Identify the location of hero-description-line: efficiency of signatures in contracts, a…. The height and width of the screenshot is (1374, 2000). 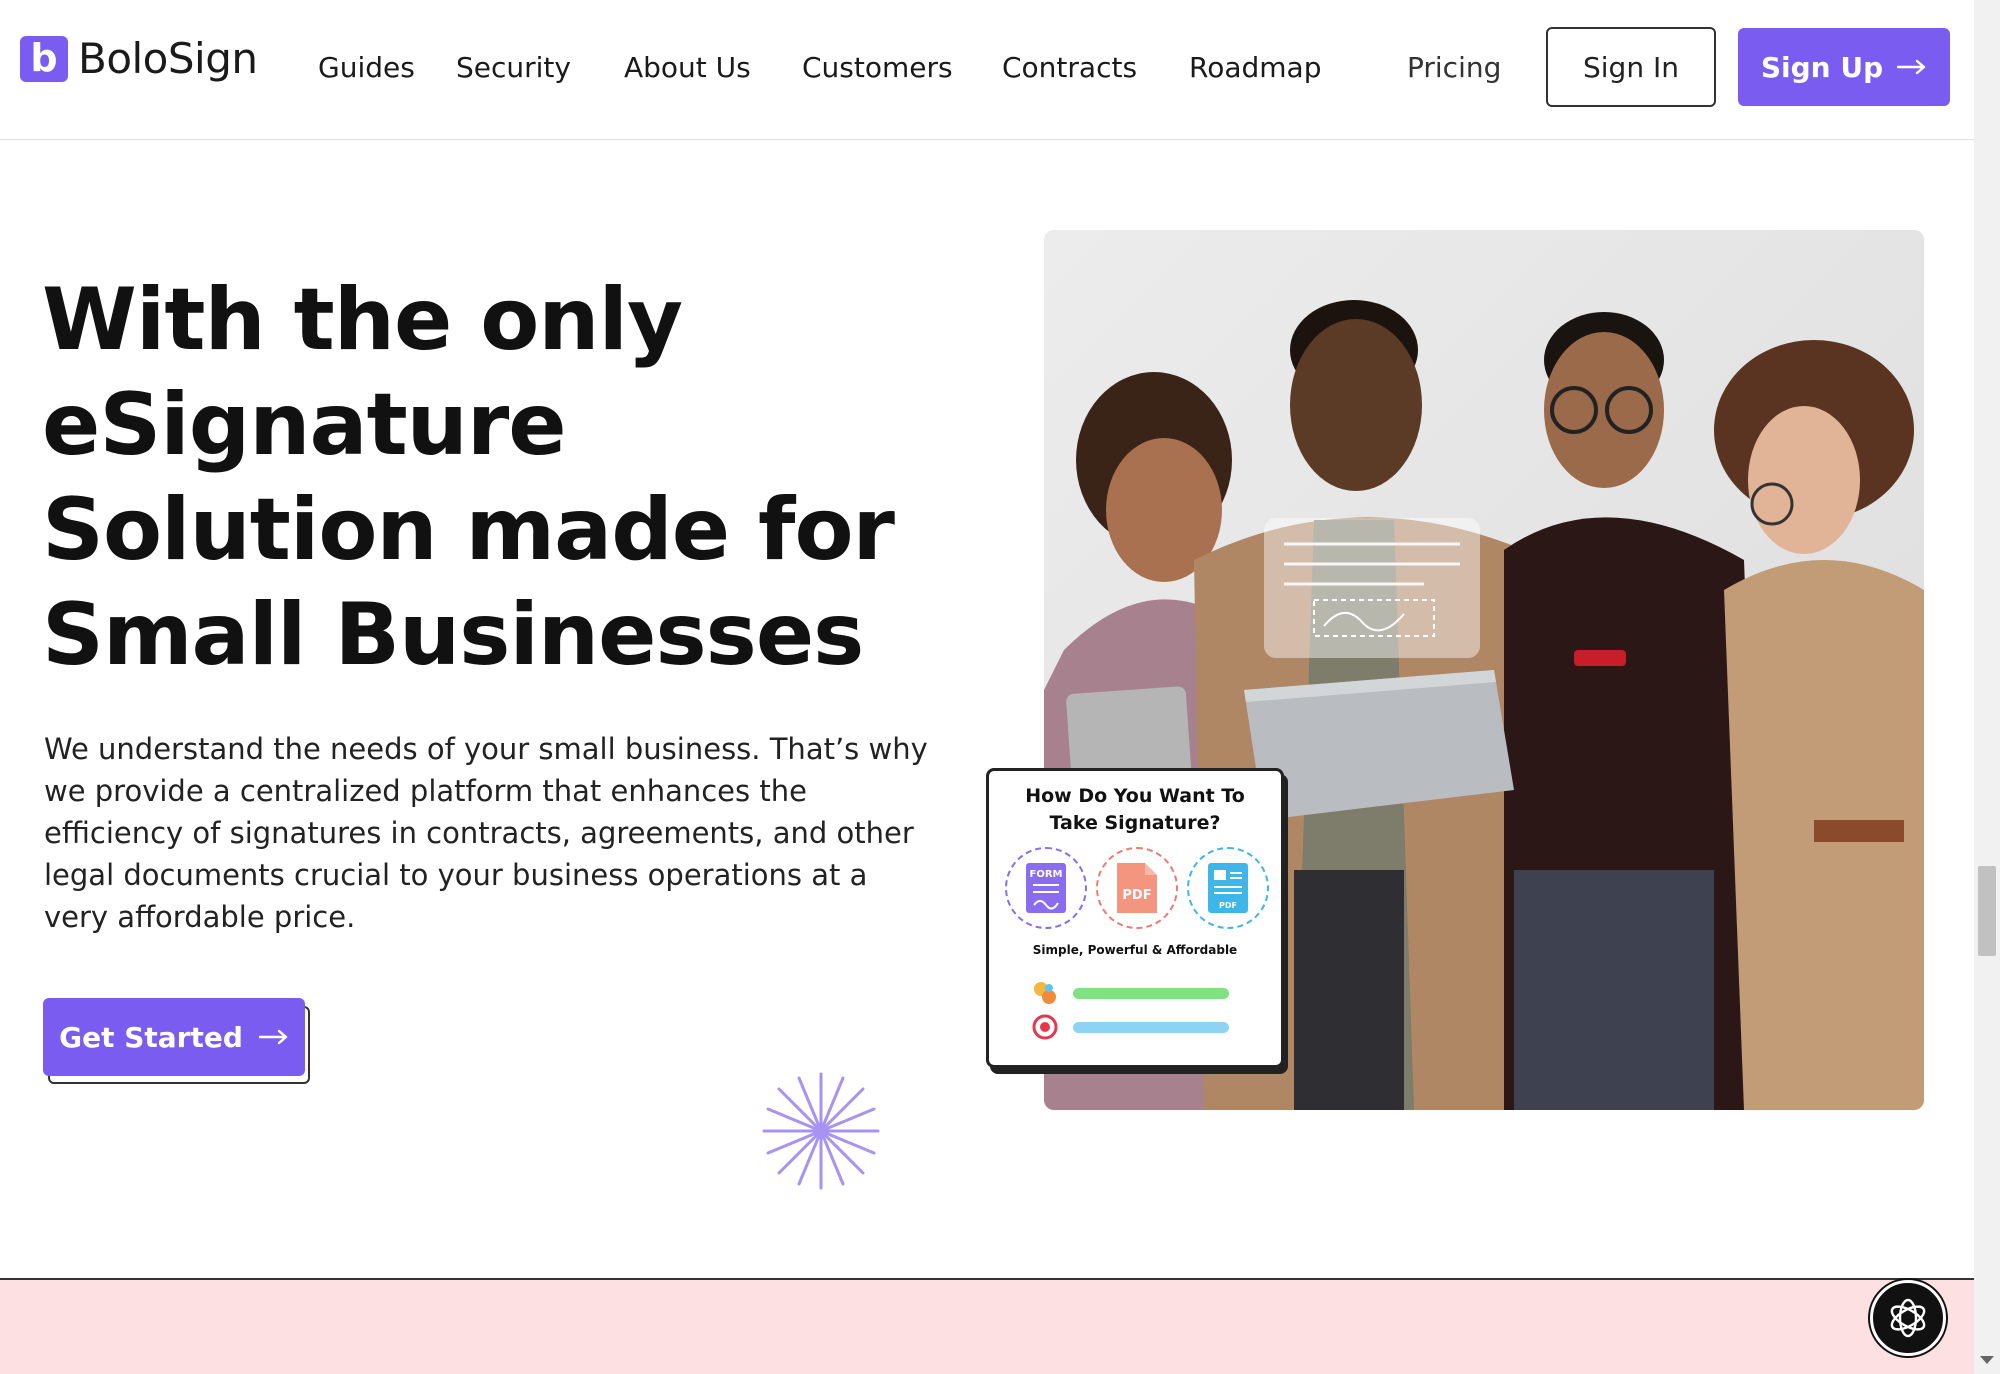
(479, 833).